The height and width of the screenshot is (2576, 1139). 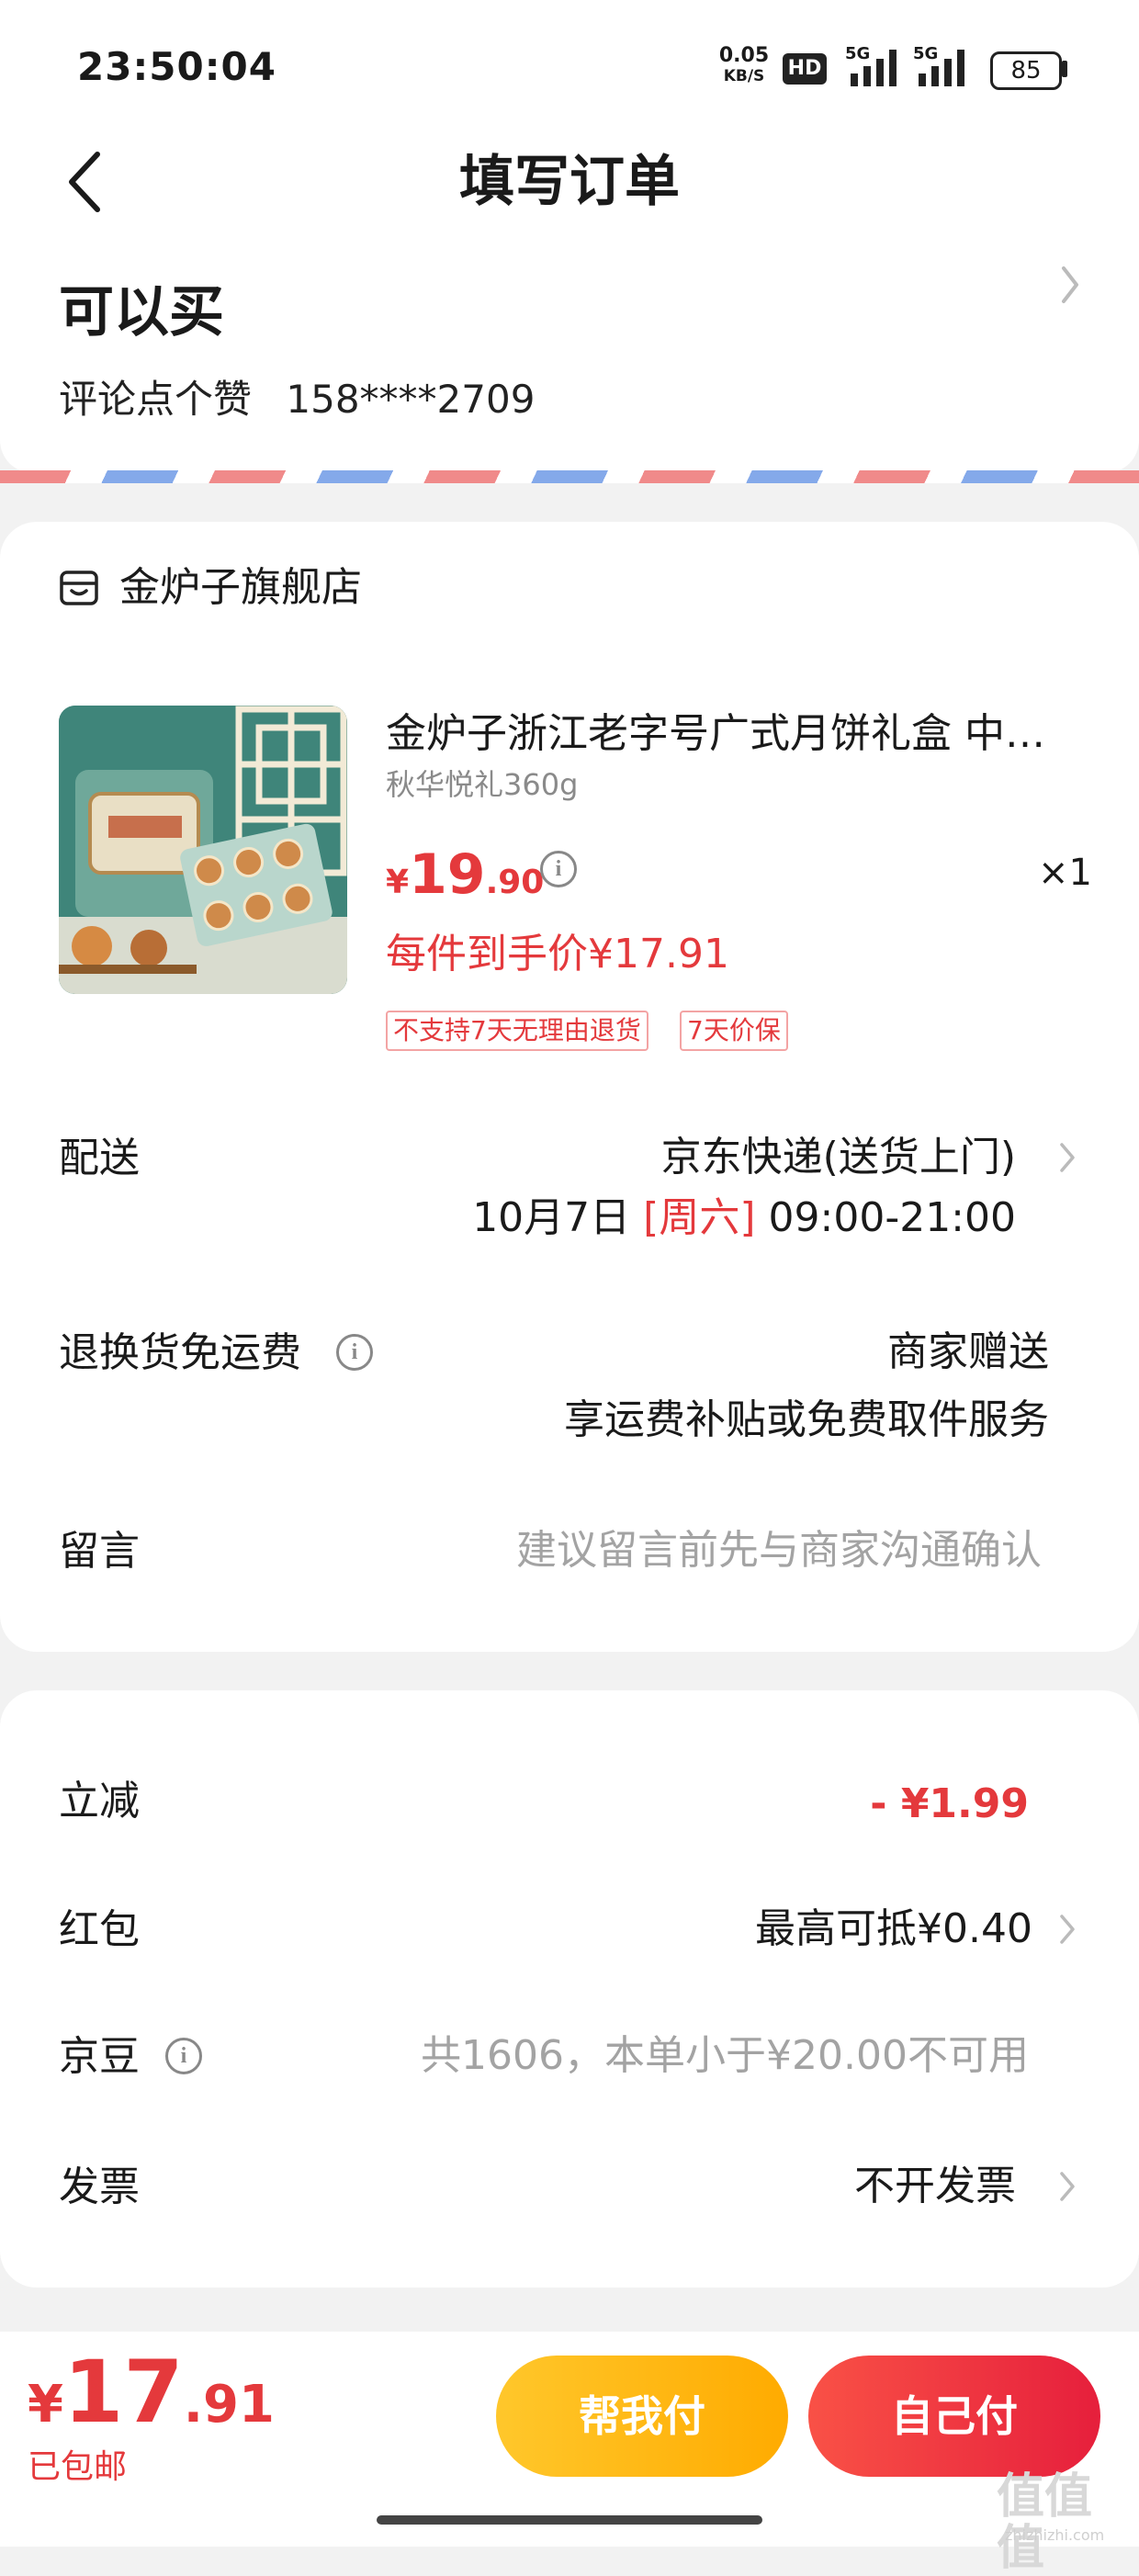 What do you see at coordinates (700, 1217) in the screenshot?
I see `delivery-weekday: [周六]` at bounding box center [700, 1217].